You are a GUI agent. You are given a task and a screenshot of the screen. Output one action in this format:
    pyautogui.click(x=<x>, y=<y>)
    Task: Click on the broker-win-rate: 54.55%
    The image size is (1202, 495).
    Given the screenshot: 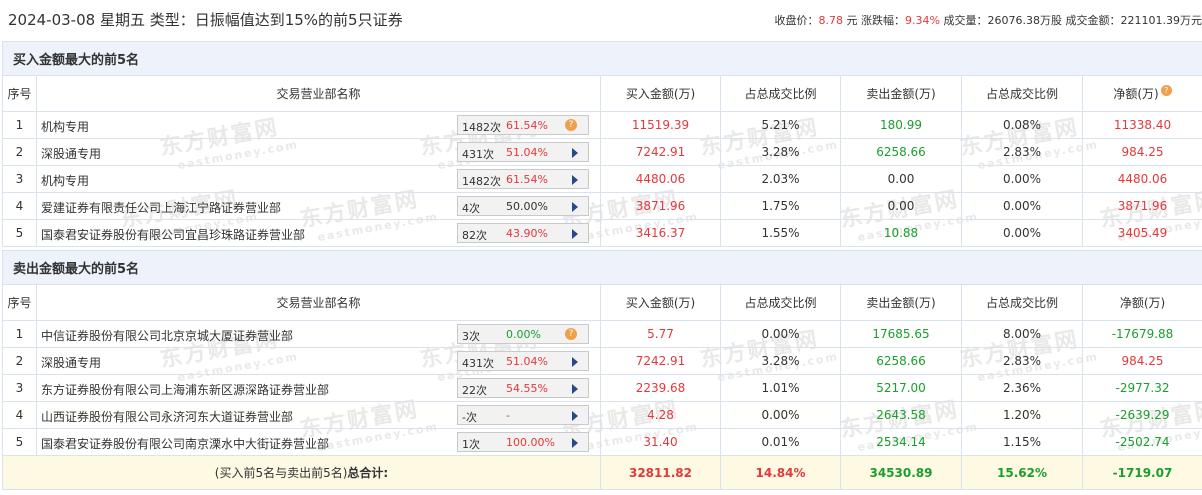 What is the action you would take?
    pyautogui.click(x=527, y=388)
    